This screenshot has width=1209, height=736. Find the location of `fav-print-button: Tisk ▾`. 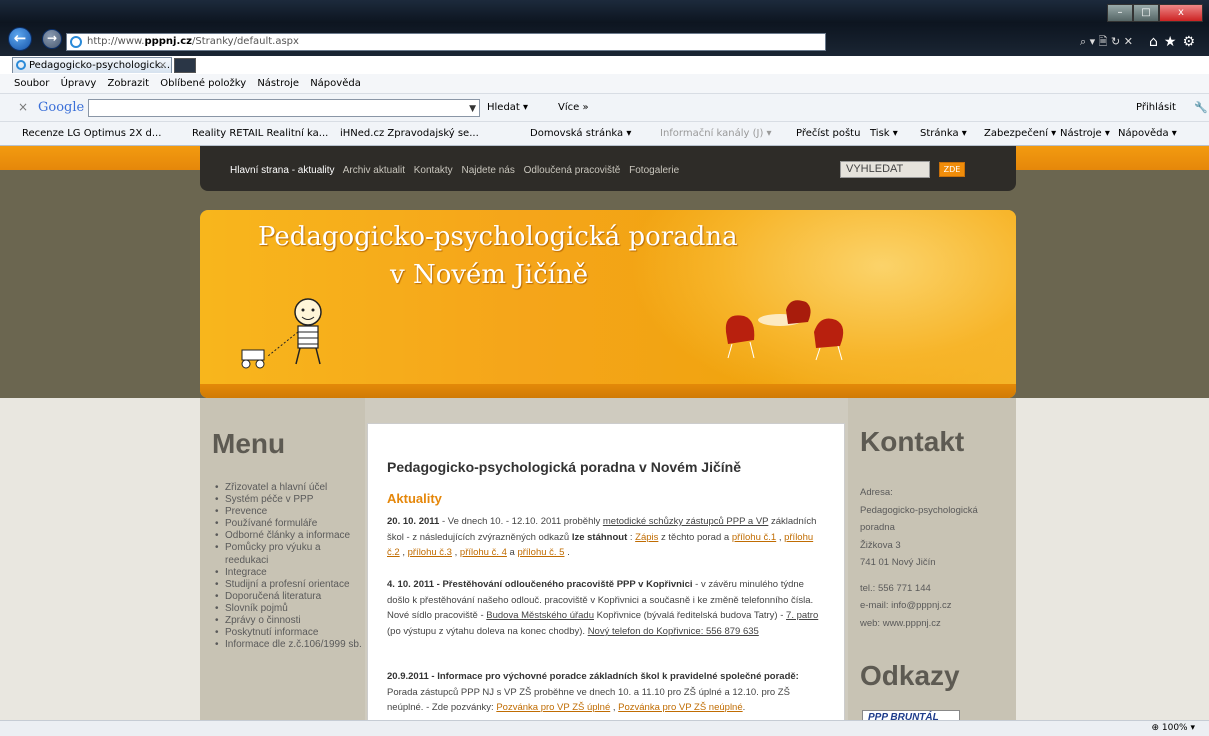

fav-print-button: Tisk ▾ is located at coordinates (884, 133).